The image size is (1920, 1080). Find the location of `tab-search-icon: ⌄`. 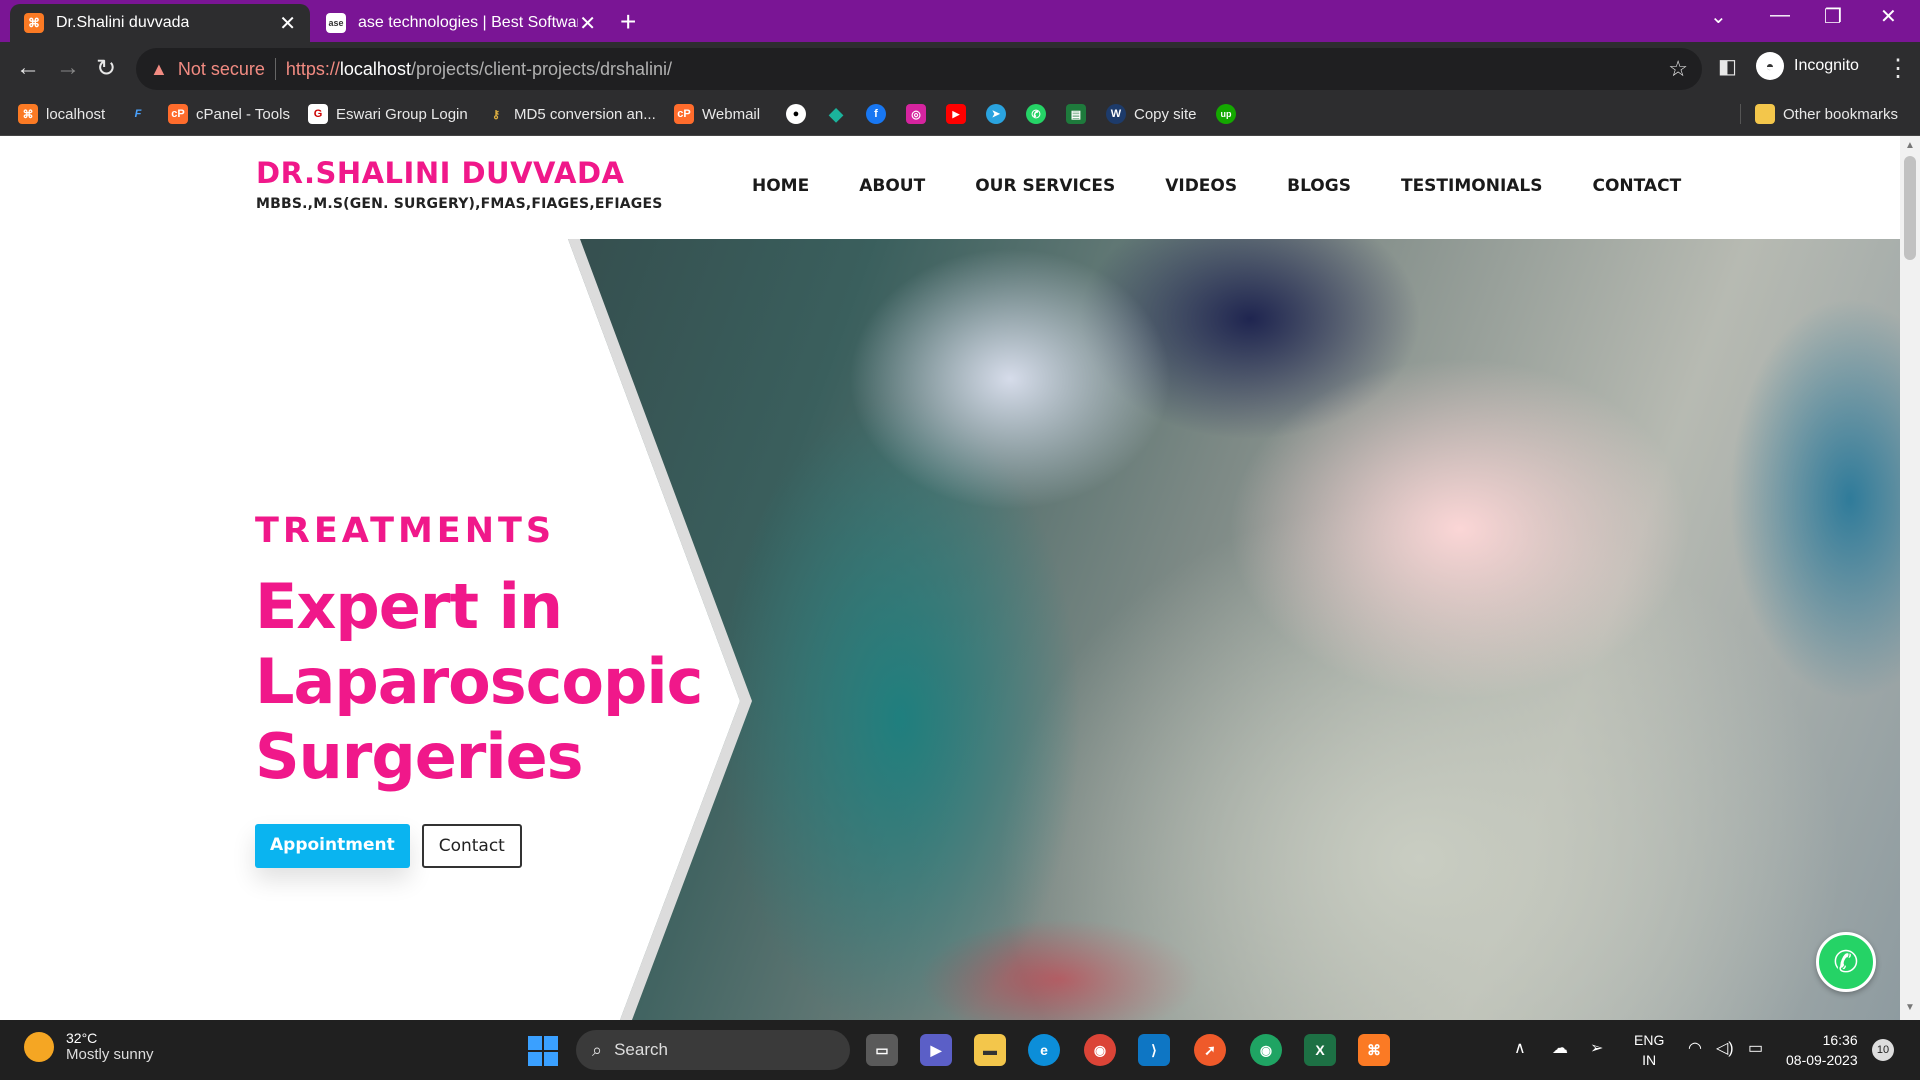

tab-search-icon: ⌄ is located at coordinates (1718, 16).